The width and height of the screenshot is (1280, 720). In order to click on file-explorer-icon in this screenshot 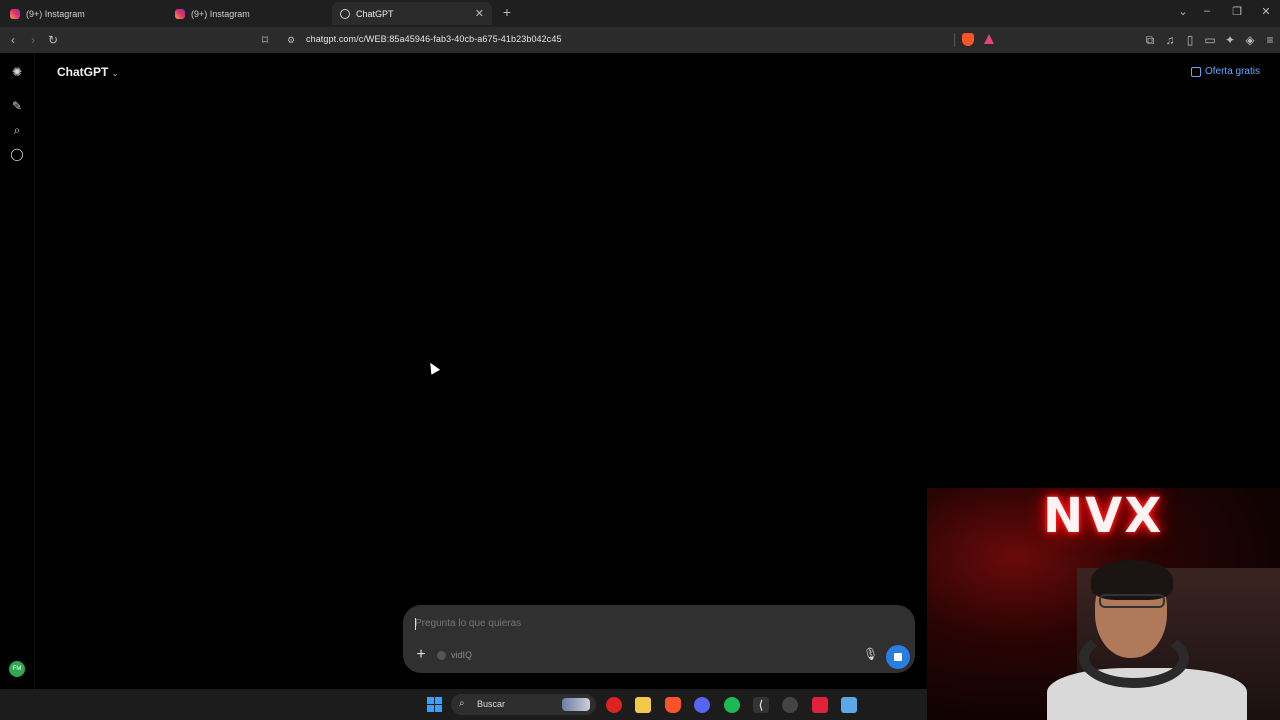, I will do `click(643, 705)`.